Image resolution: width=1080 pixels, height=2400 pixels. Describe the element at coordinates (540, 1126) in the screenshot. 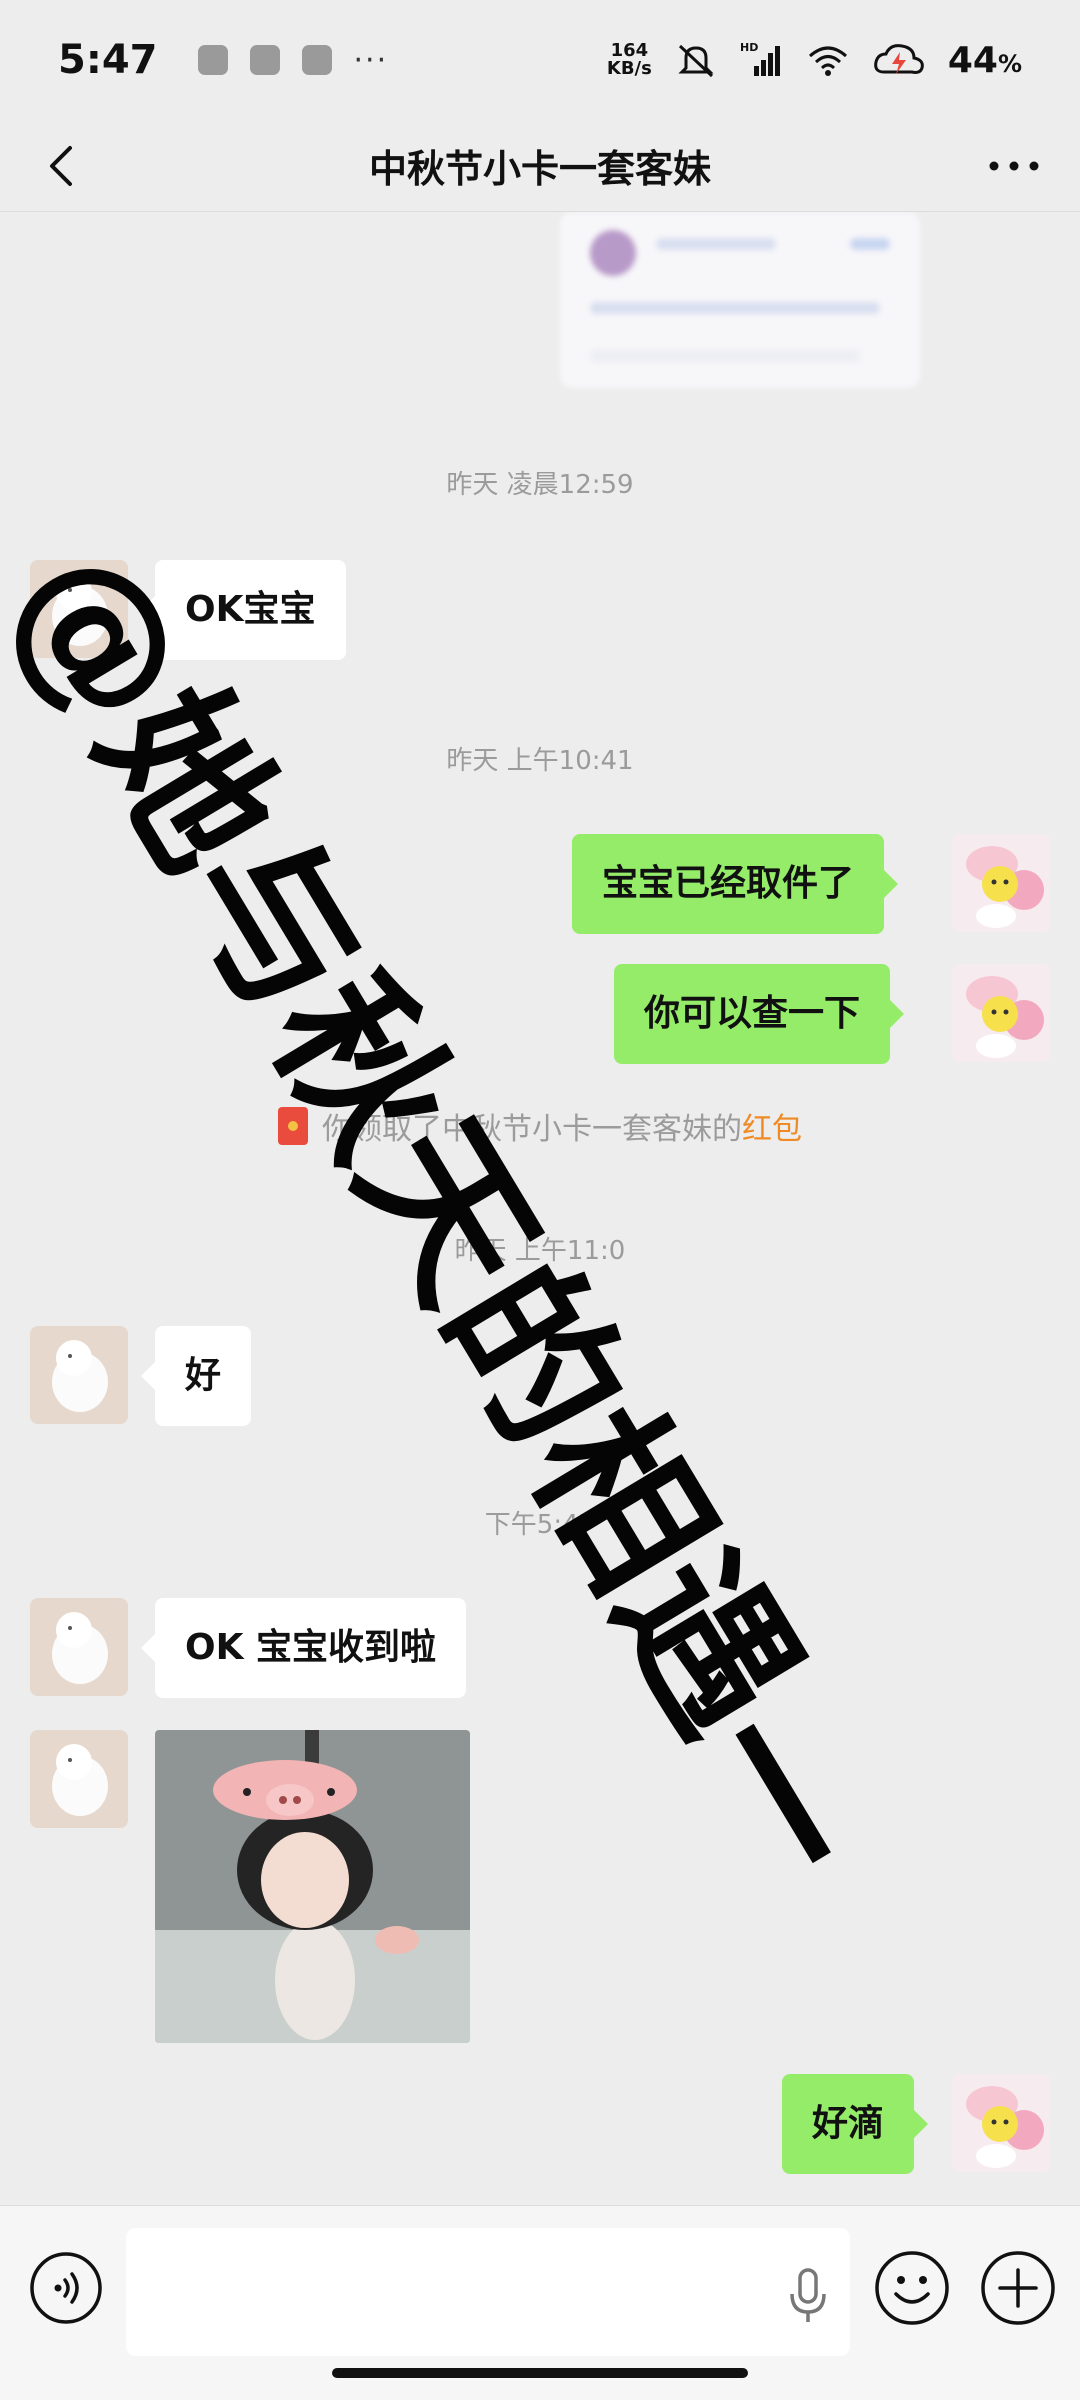

I see `red-packet-notice: 你领取了中秋节小卡一套客妹的红包` at that location.